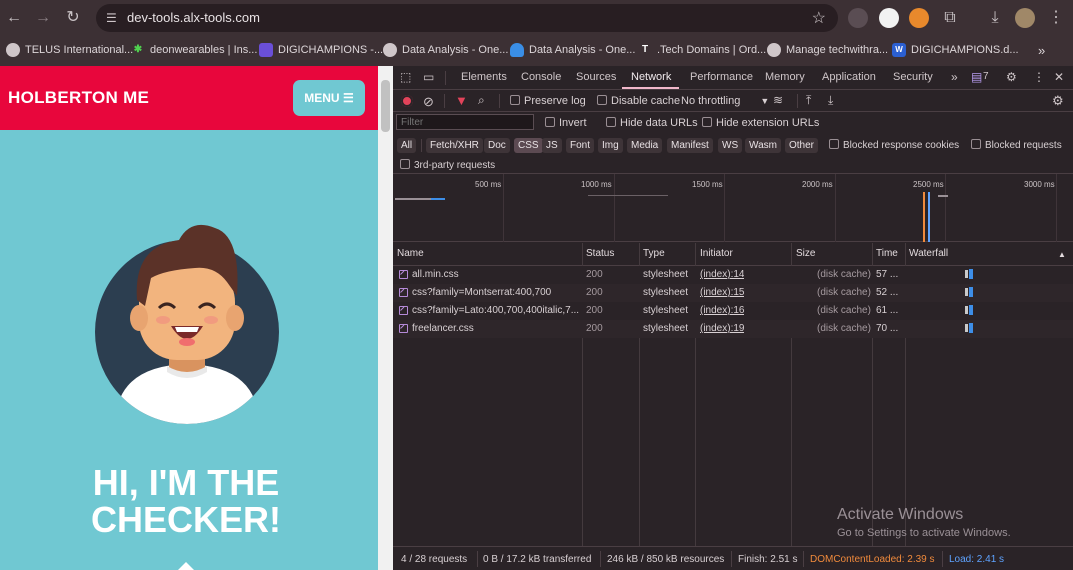 This screenshot has width=1073, height=570. Describe the element at coordinates (638, 101) in the screenshot. I see `disable-cache-checkbox: Disable cache` at that location.